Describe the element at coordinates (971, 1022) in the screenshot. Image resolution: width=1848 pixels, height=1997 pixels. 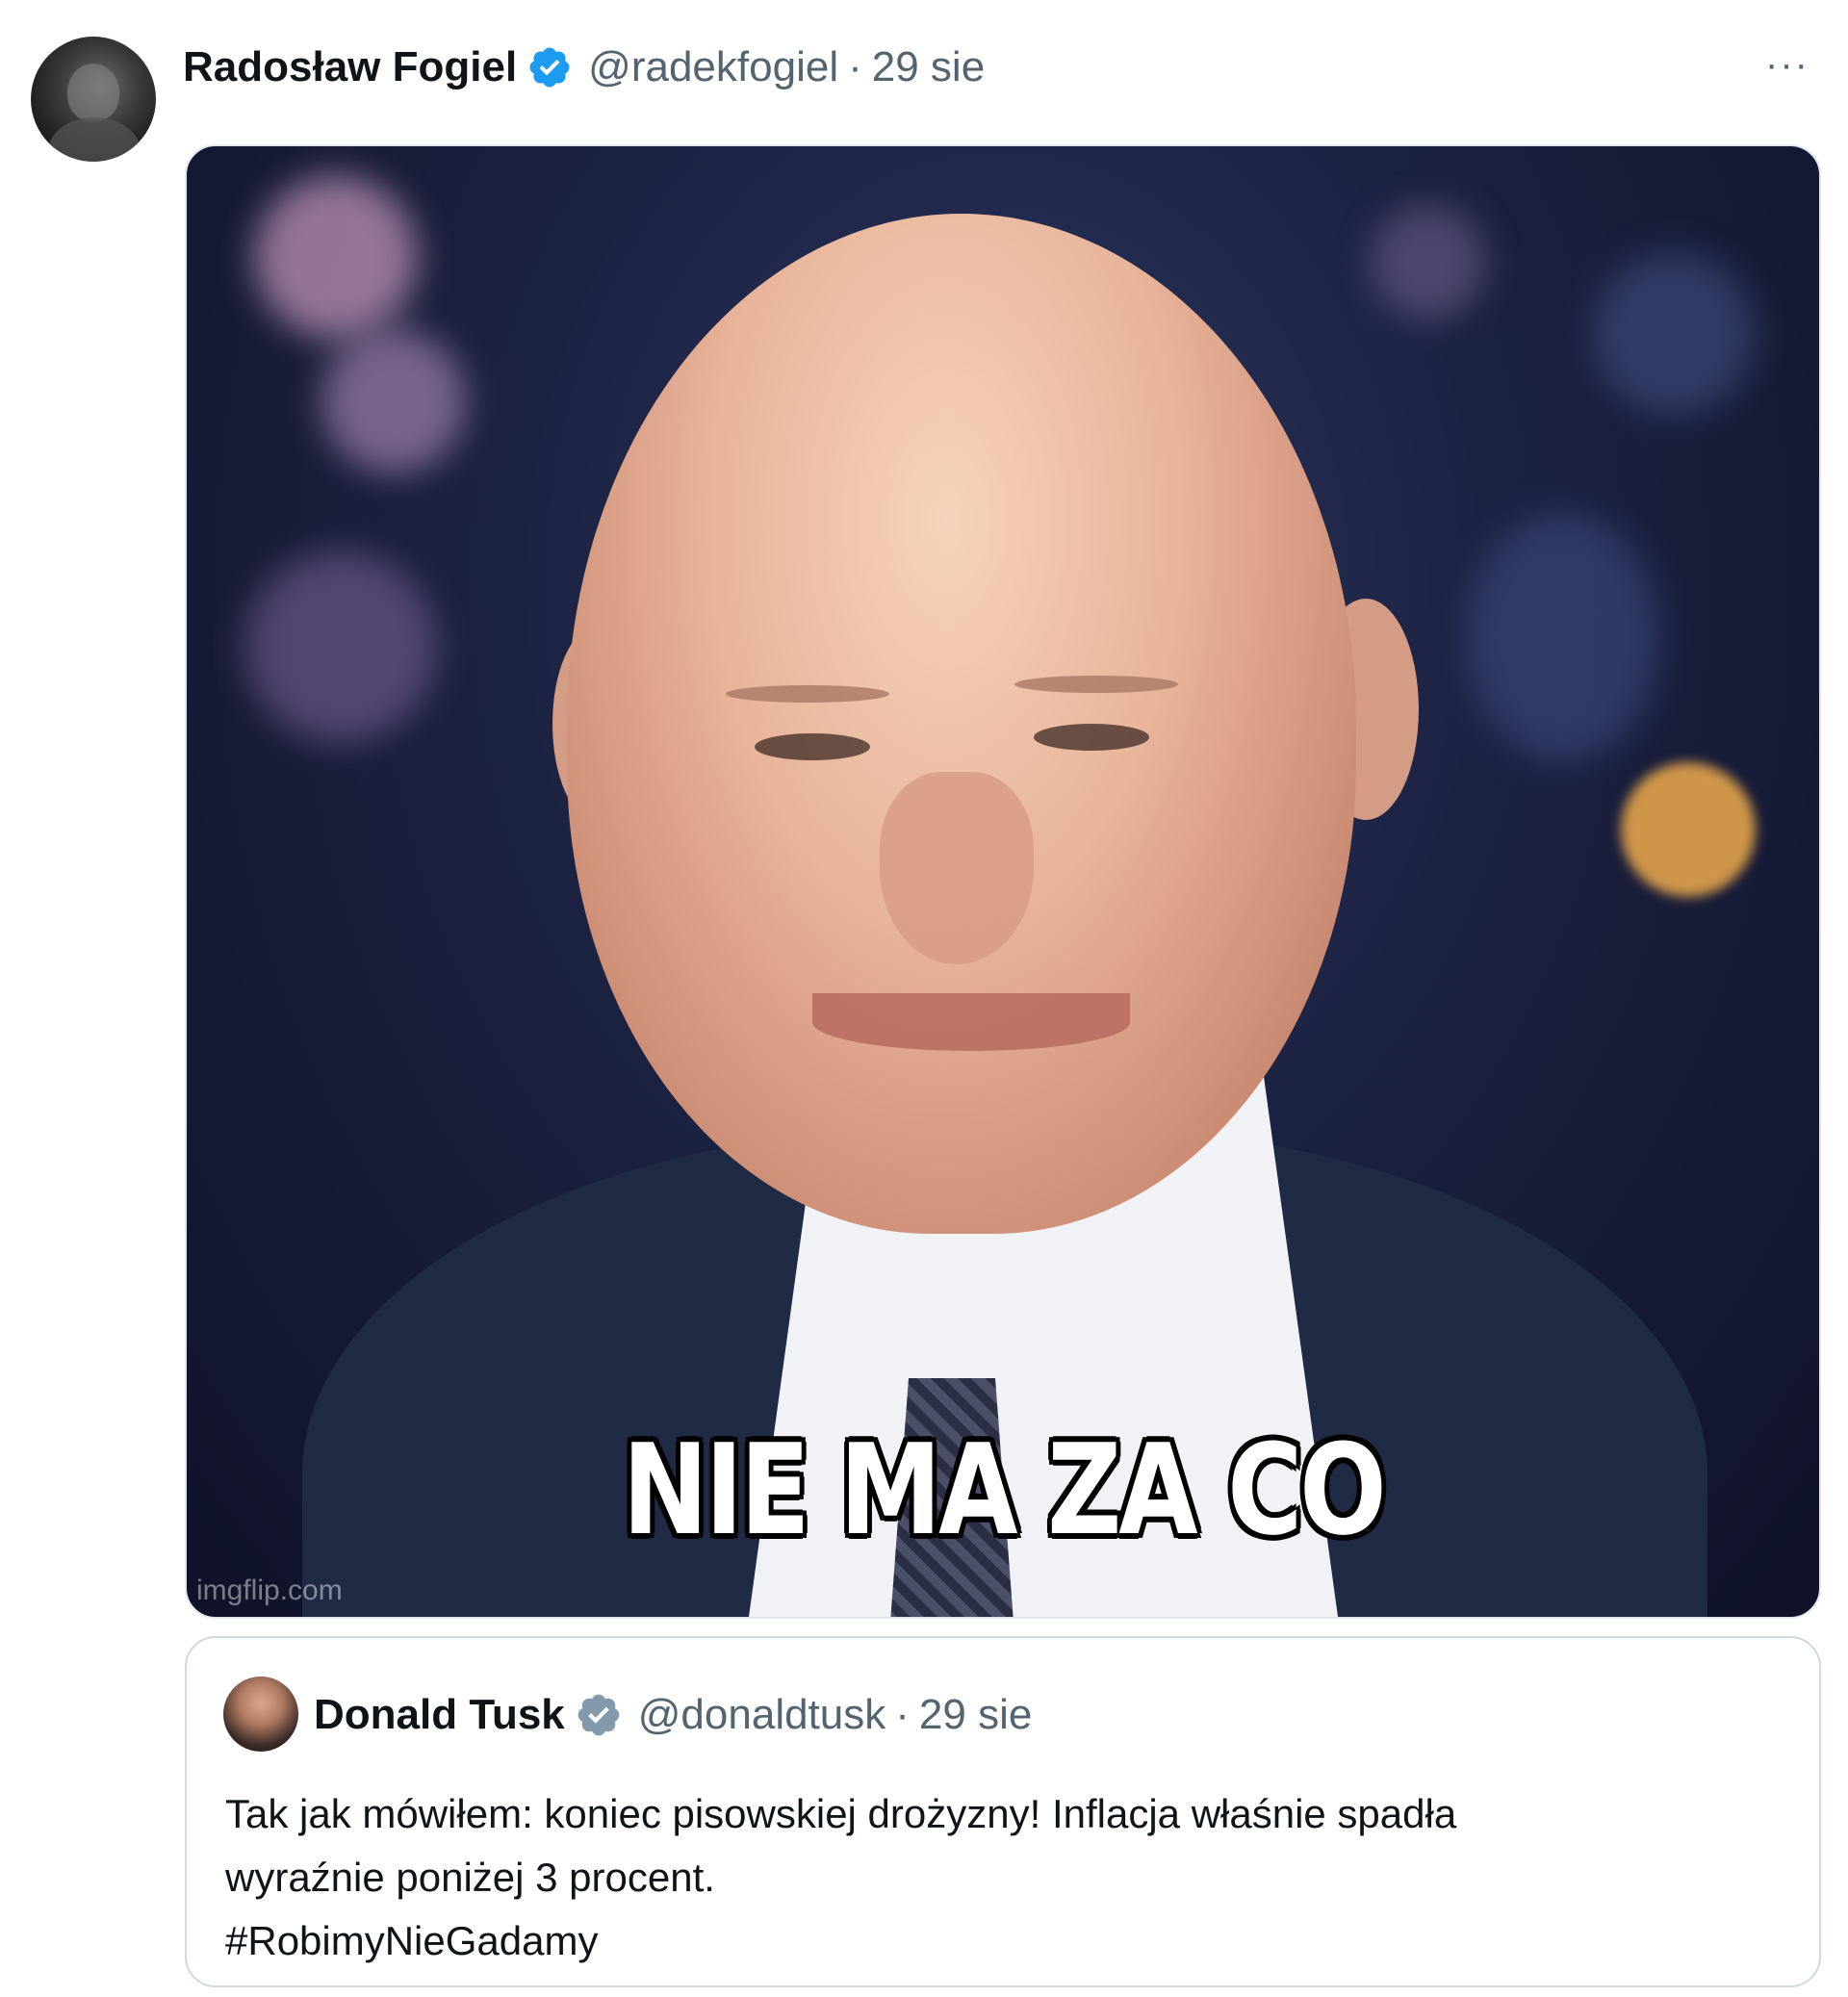
I see `photo-mouth` at that location.